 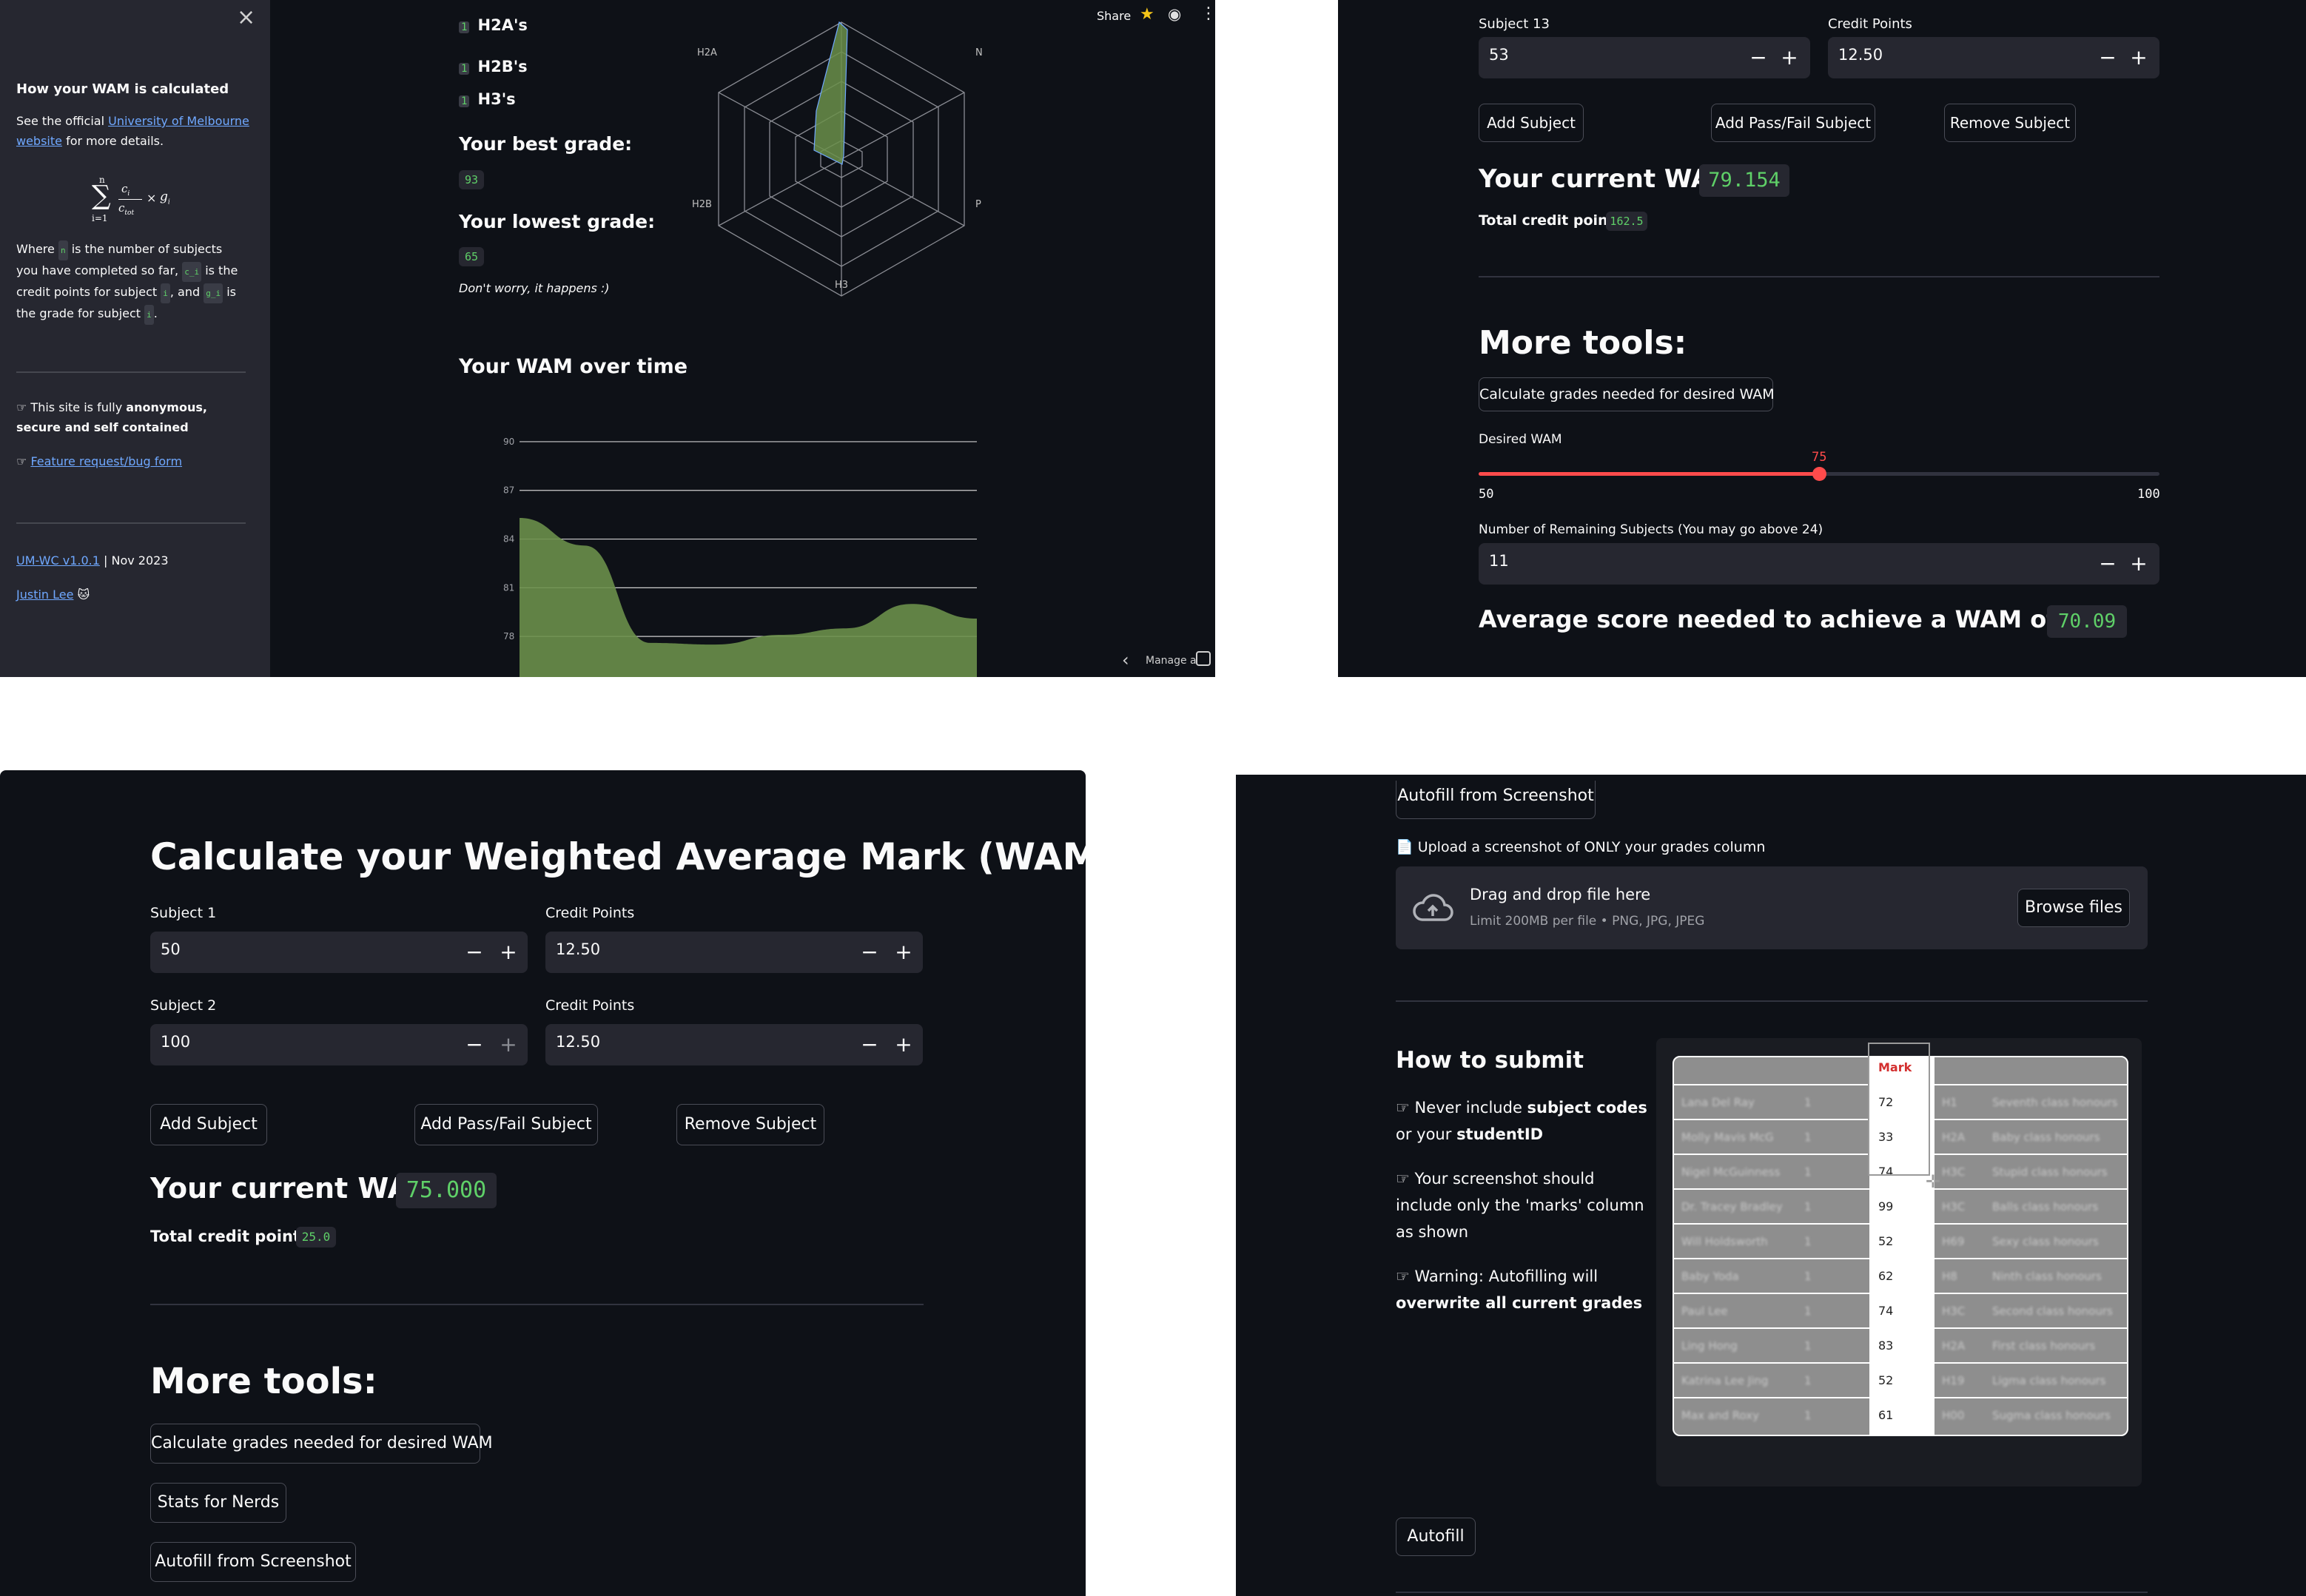 I want to click on blurred-cell: Molly Mavis McG, so click(x=1727, y=1137).